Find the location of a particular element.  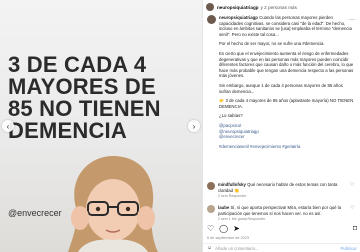

add-comment-bar: ☺ Añade un comentario... Publicar is located at coordinates (281, 247).